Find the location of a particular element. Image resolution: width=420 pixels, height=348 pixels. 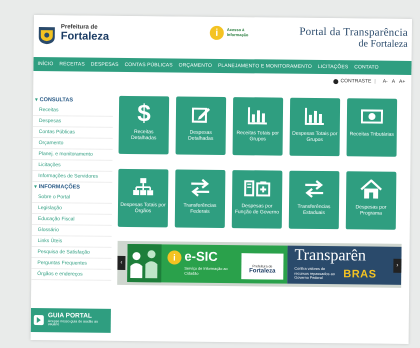

esic-title: e-SIC is located at coordinates (201, 256).